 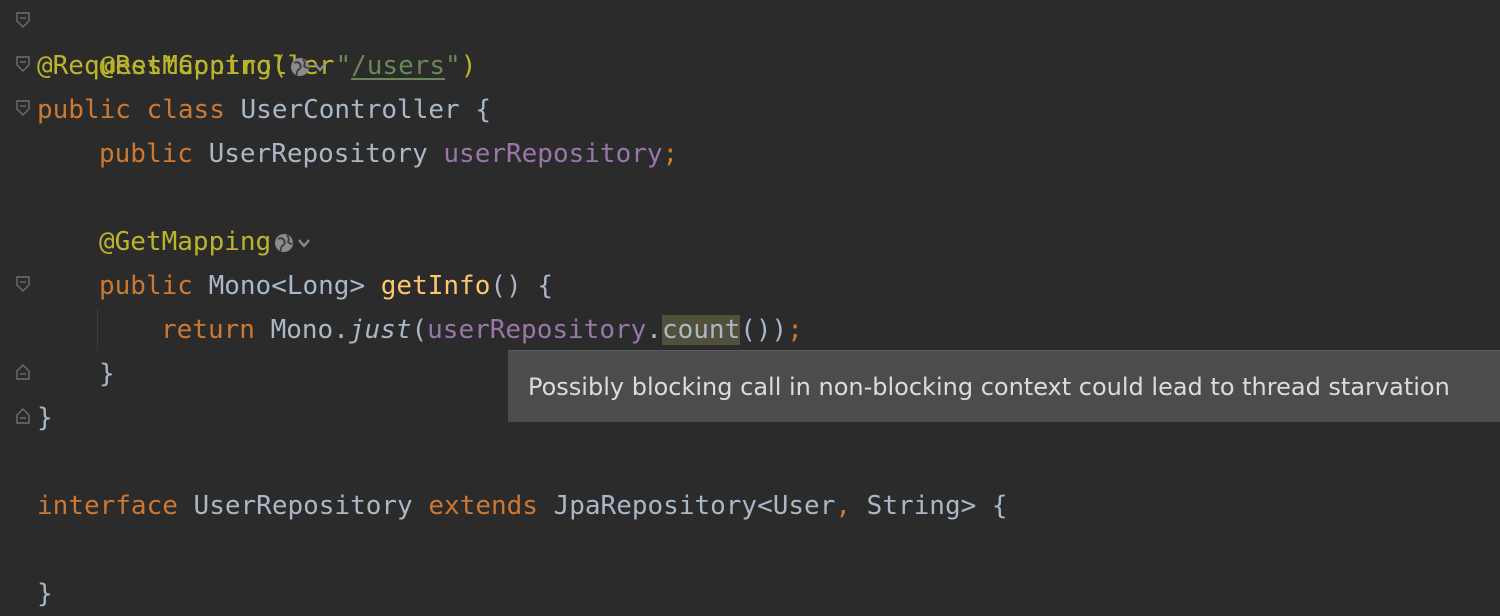 I want to click on comma: ,, so click(x=843, y=506).